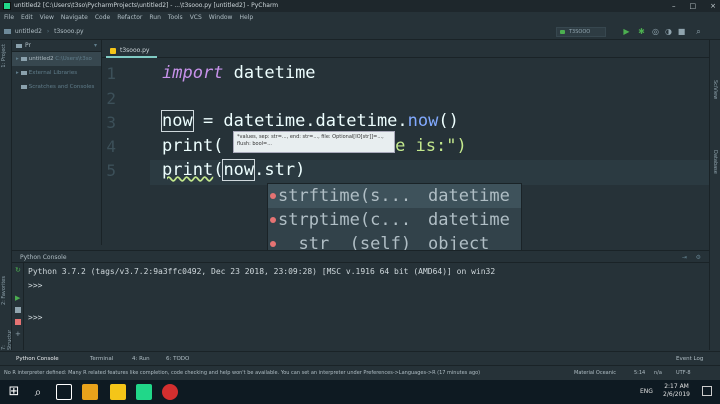 The height and width of the screenshot is (404, 720). What do you see at coordinates (132, 51) in the screenshot?
I see `editor-tab-file: t3sooo.py` at bounding box center [132, 51].